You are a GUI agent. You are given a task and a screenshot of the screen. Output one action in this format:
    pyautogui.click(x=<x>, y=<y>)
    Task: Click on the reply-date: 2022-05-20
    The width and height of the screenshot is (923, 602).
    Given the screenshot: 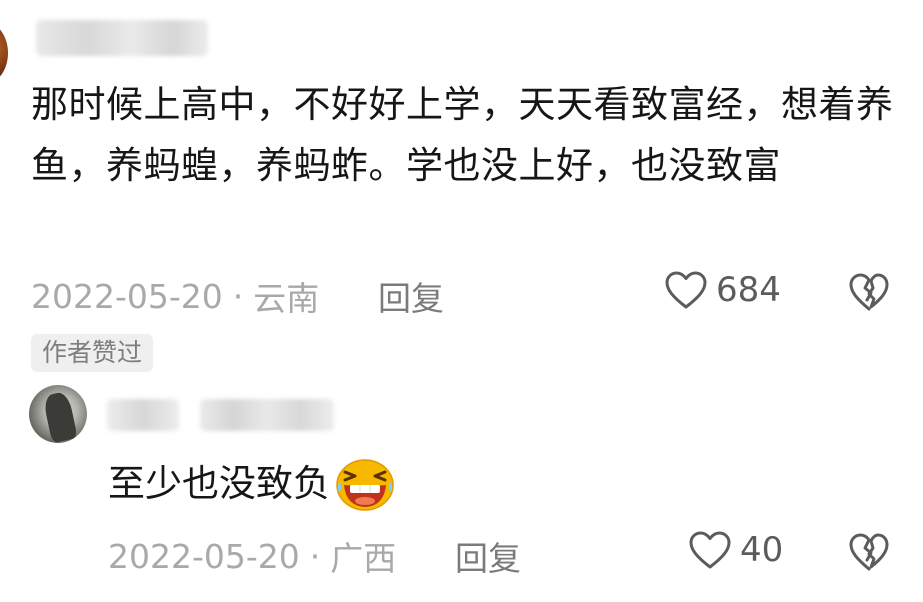 What is the action you would take?
    pyautogui.click(x=204, y=556)
    